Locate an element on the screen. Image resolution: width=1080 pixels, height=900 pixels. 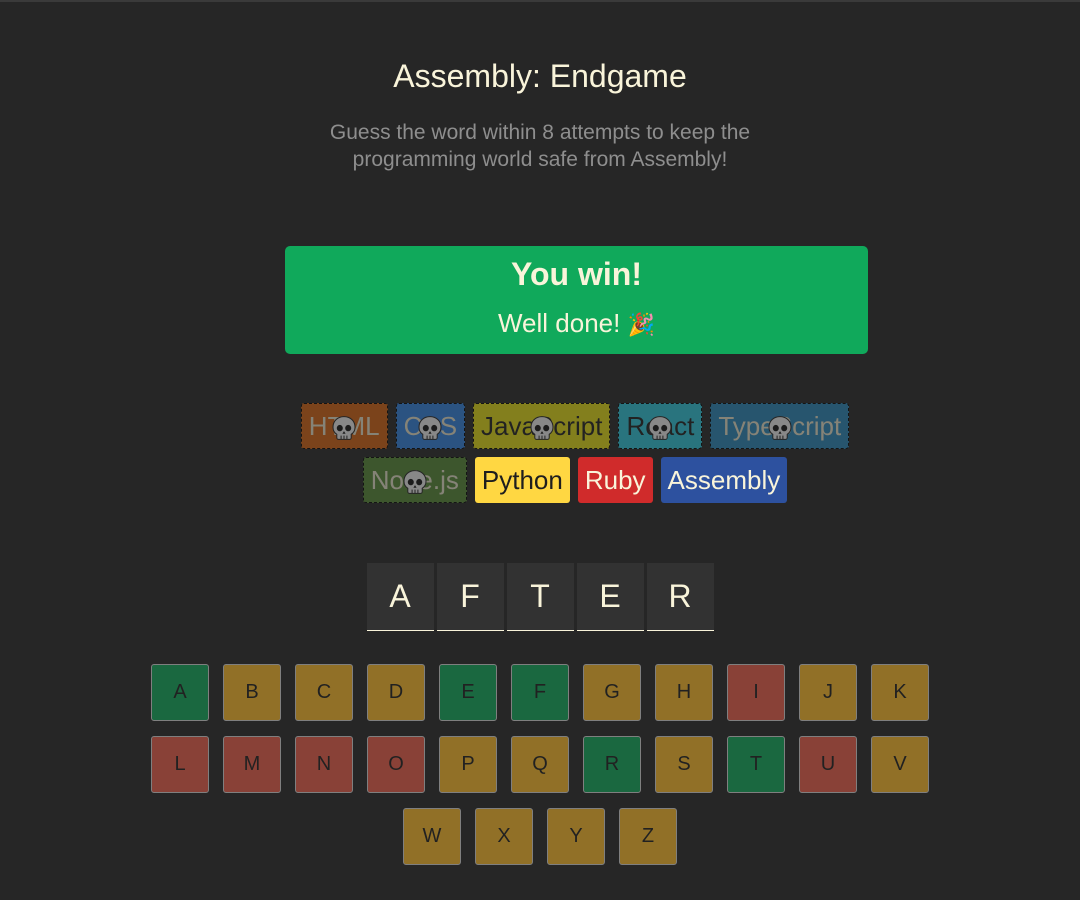
word-letter-cell: E is located at coordinates (610, 597).